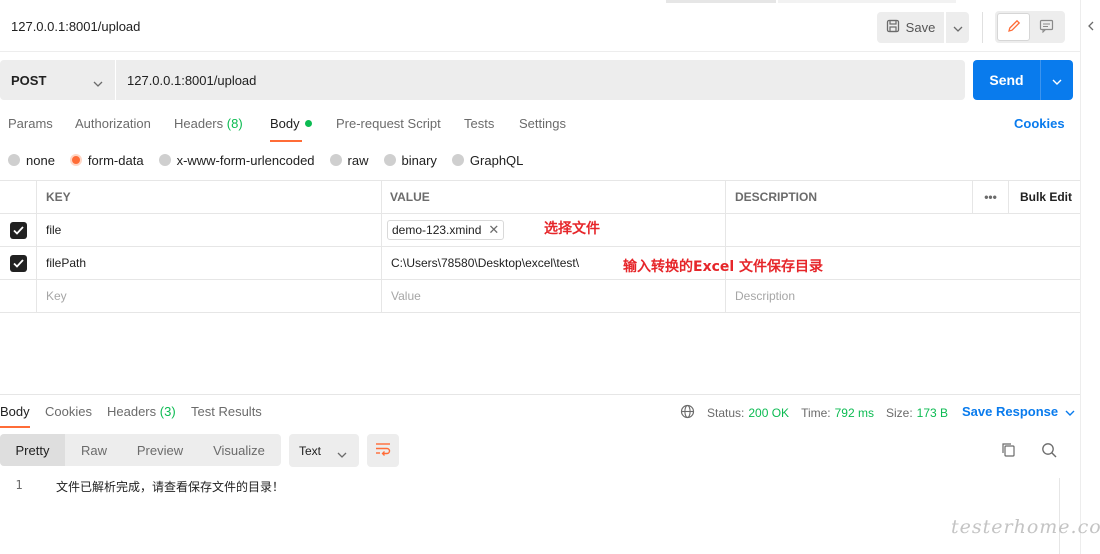  Describe the element at coordinates (687, 413) in the screenshot. I see `globe-icon` at that location.